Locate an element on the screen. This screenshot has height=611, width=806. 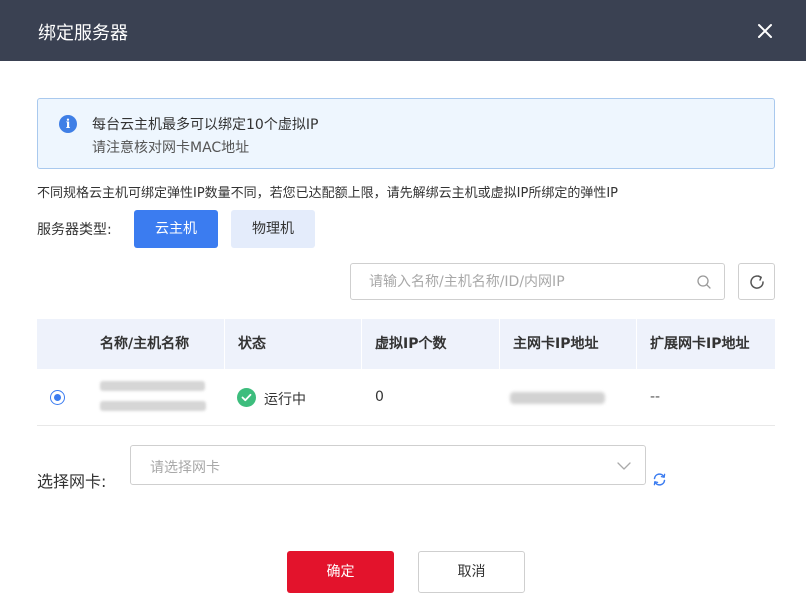
nic-select: 请选择网卡 is located at coordinates (388, 465).